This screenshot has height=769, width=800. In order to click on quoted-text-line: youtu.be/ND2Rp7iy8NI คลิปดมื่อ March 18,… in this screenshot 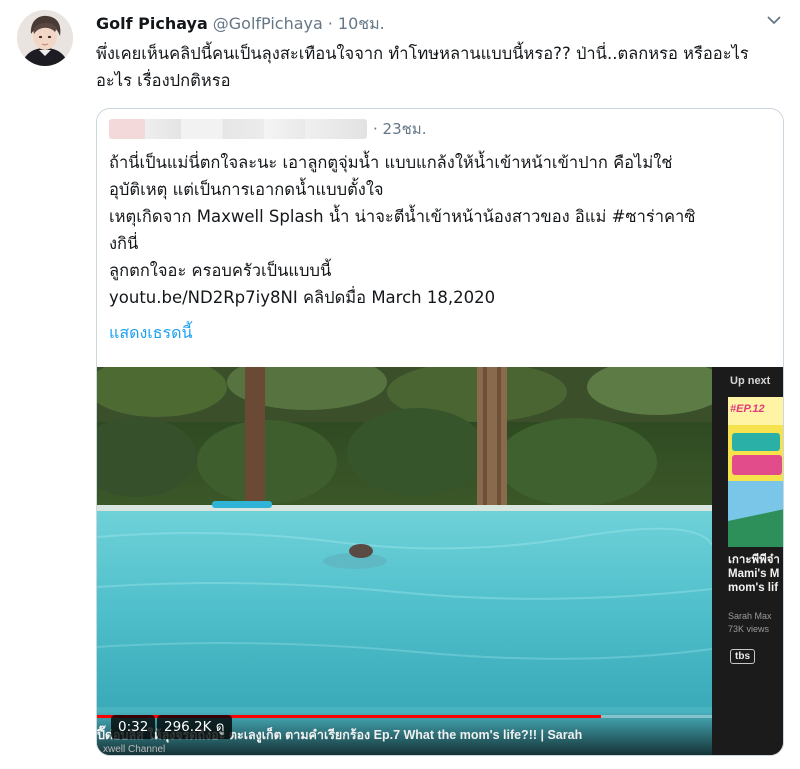, I will do `click(302, 297)`.